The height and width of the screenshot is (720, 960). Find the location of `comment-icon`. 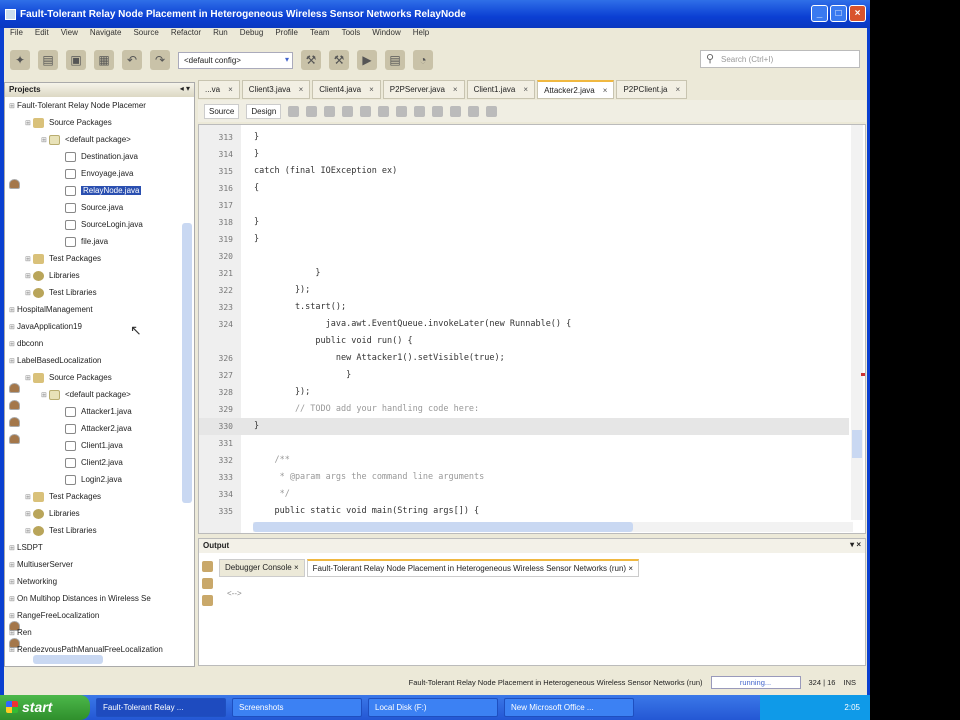

comment-icon is located at coordinates (474, 111).